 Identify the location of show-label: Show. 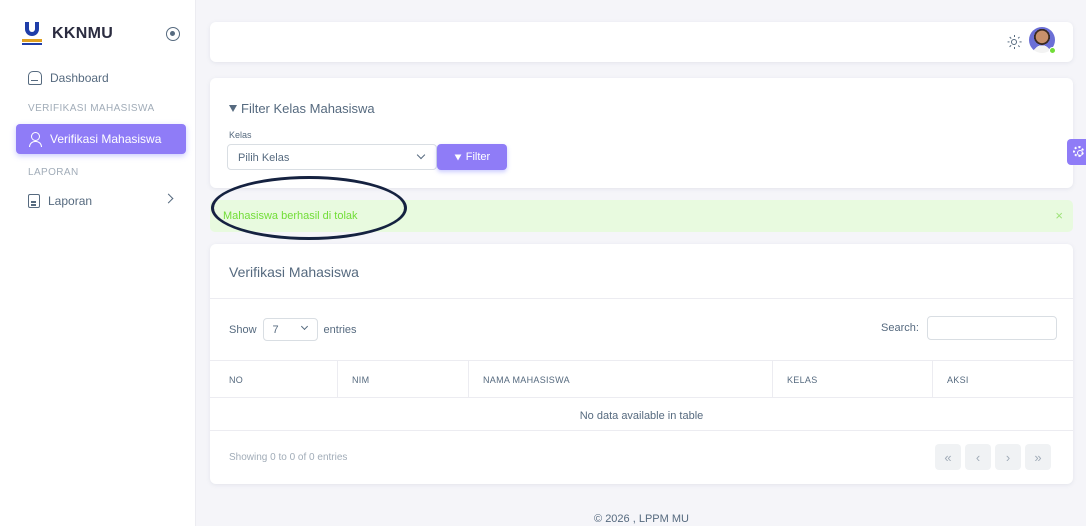
(243, 329).